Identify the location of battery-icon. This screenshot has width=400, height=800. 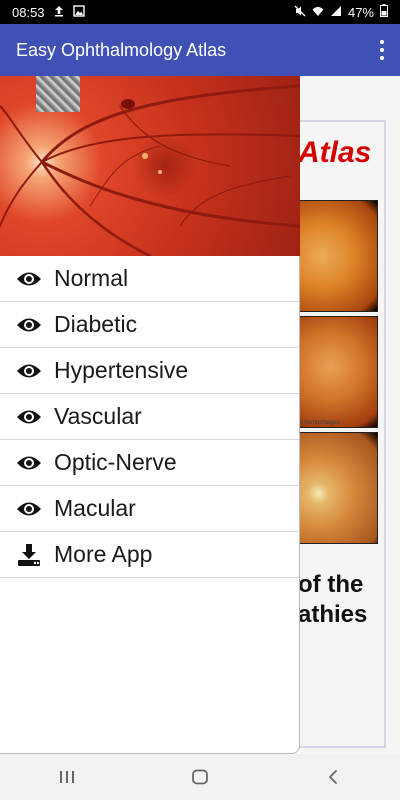
(384, 12).